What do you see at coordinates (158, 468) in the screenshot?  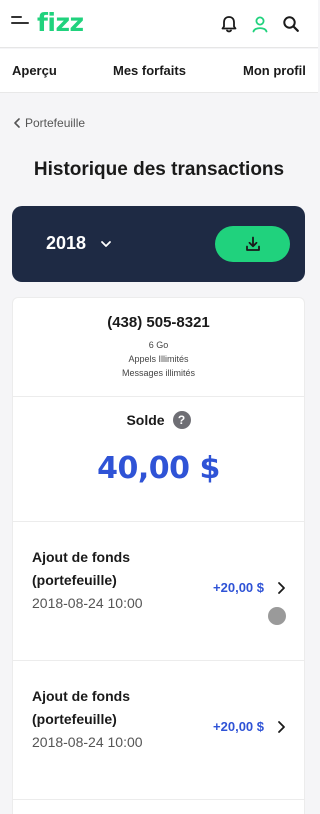 I see `balance-amount: 40,00 $` at bounding box center [158, 468].